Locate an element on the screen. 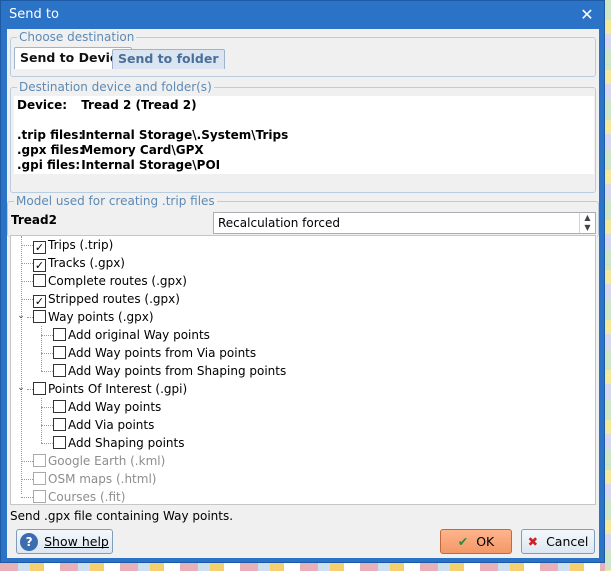  tree-item-way-points-from-via: Add Way points from Via points is located at coordinates (154, 353).